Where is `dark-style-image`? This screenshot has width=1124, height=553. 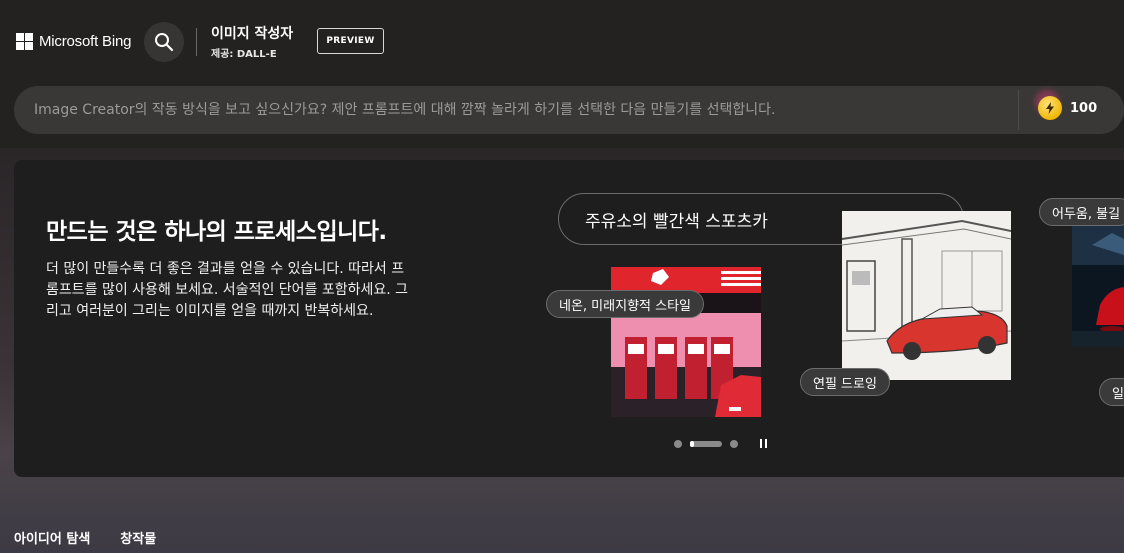 dark-style-image is located at coordinates (1098, 286).